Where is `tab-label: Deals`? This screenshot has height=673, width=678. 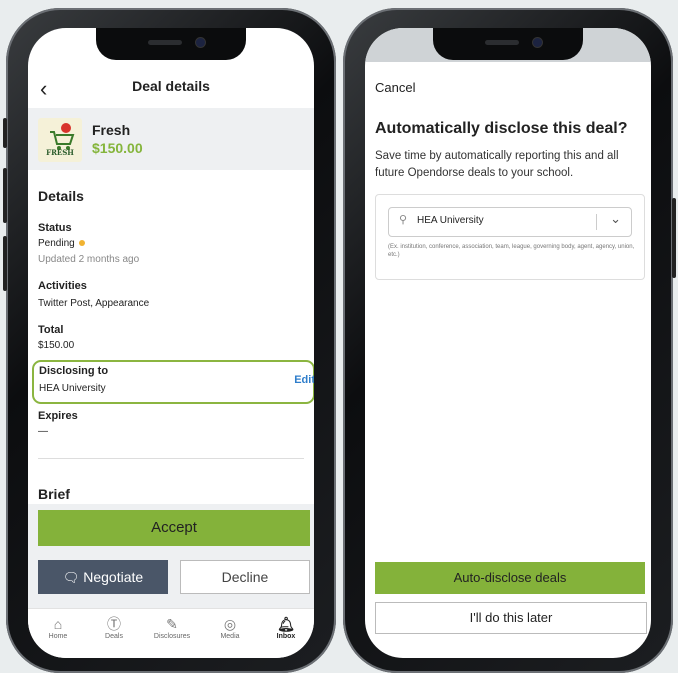
tab-label: Deals is located at coordinates (114, 636).